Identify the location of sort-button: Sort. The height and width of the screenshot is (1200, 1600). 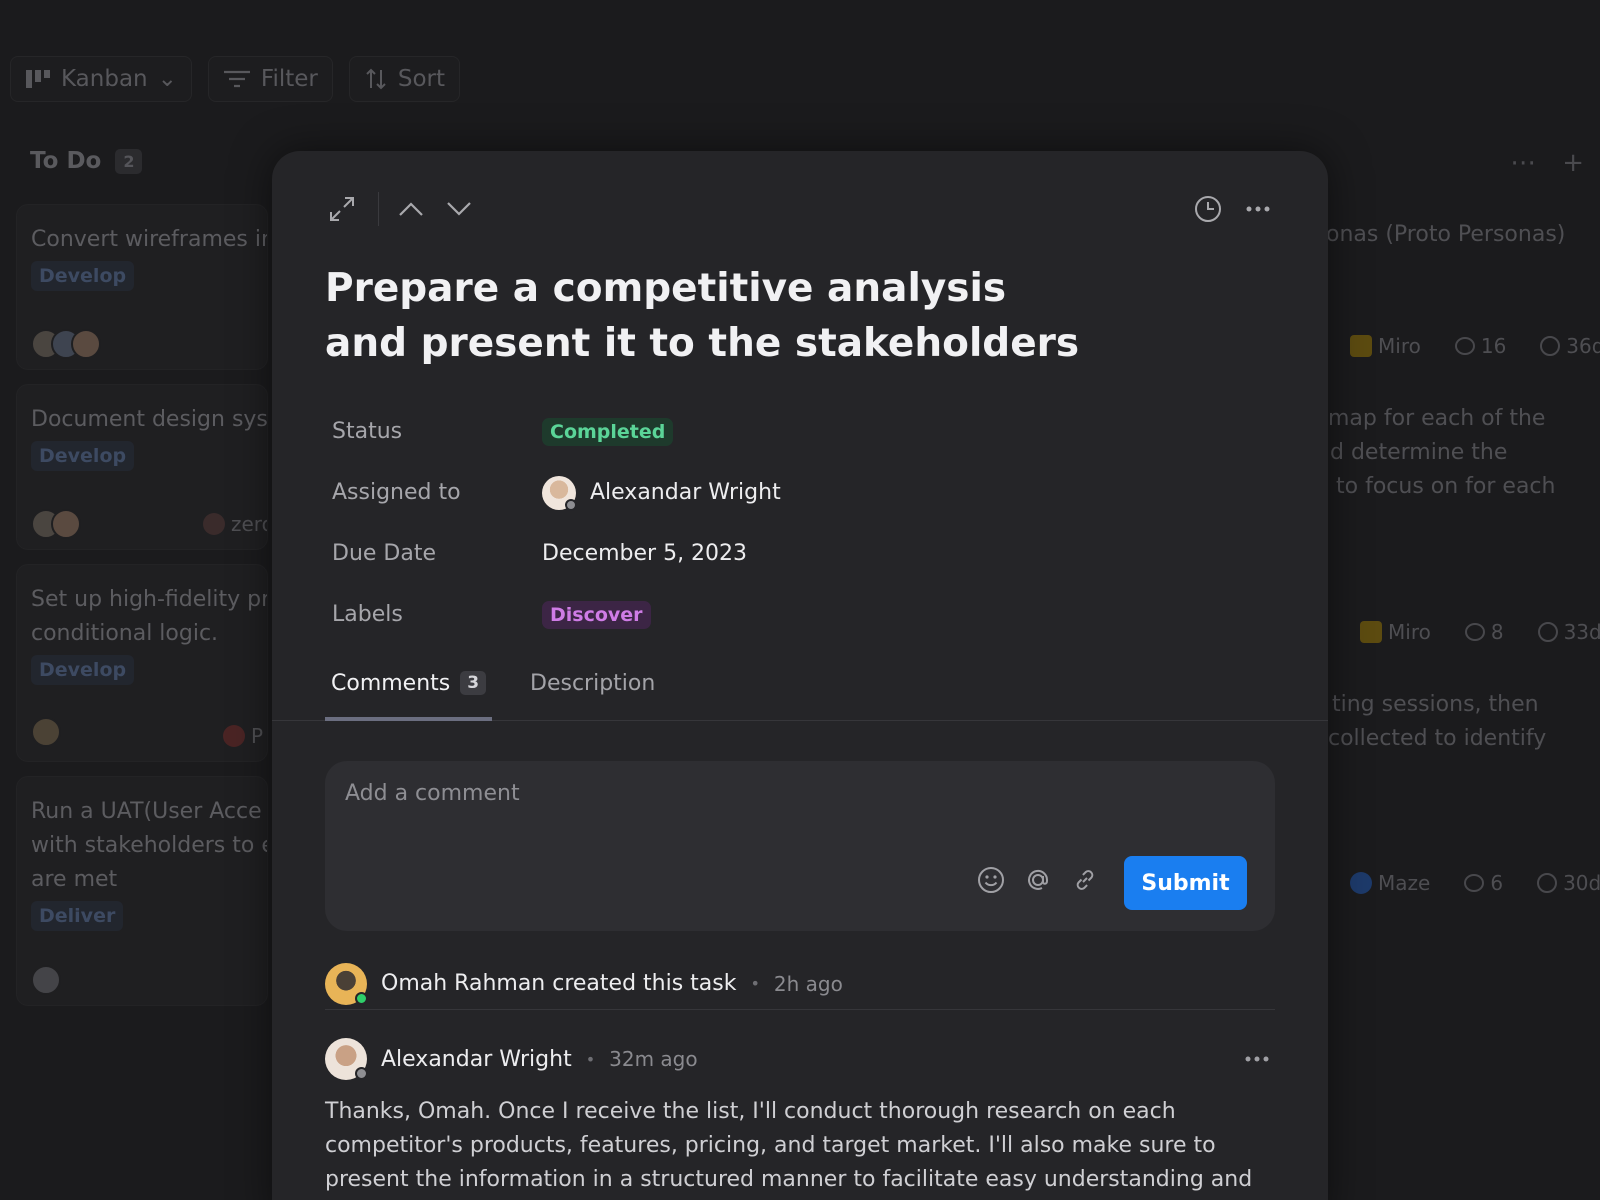
(404, 79).